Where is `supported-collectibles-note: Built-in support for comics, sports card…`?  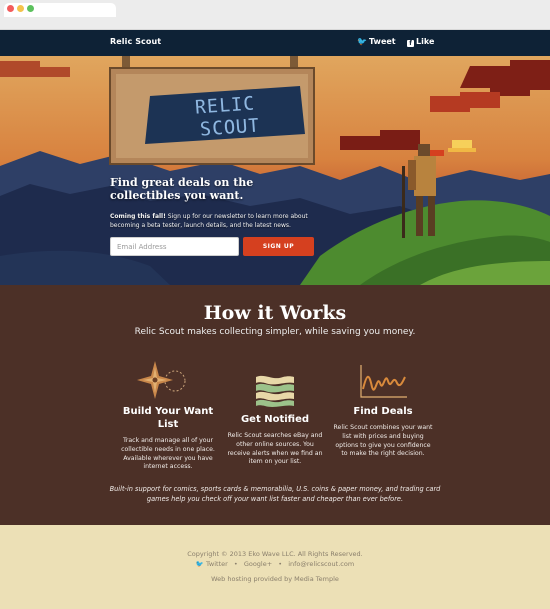 supported-collectibles-note: Built-in support for comics, sports card… is located at coordinates (275, 494).